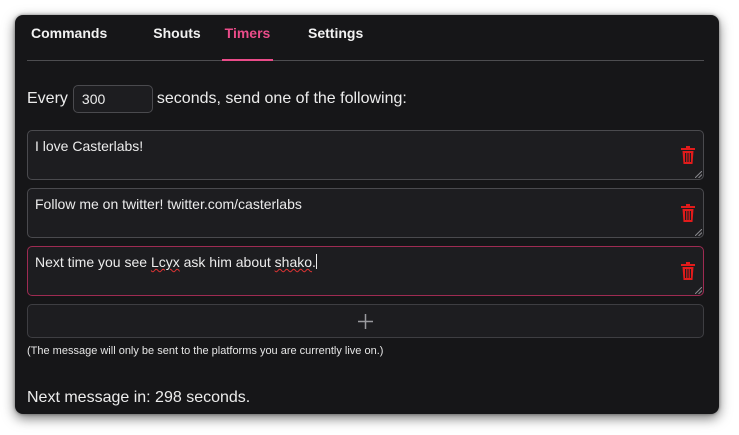 This screenshot has width=739, height=435. Describe the element at coordinates (89, 146) in the screenshot. I see `timer-message-text: I love Casterlabs!` at that location.